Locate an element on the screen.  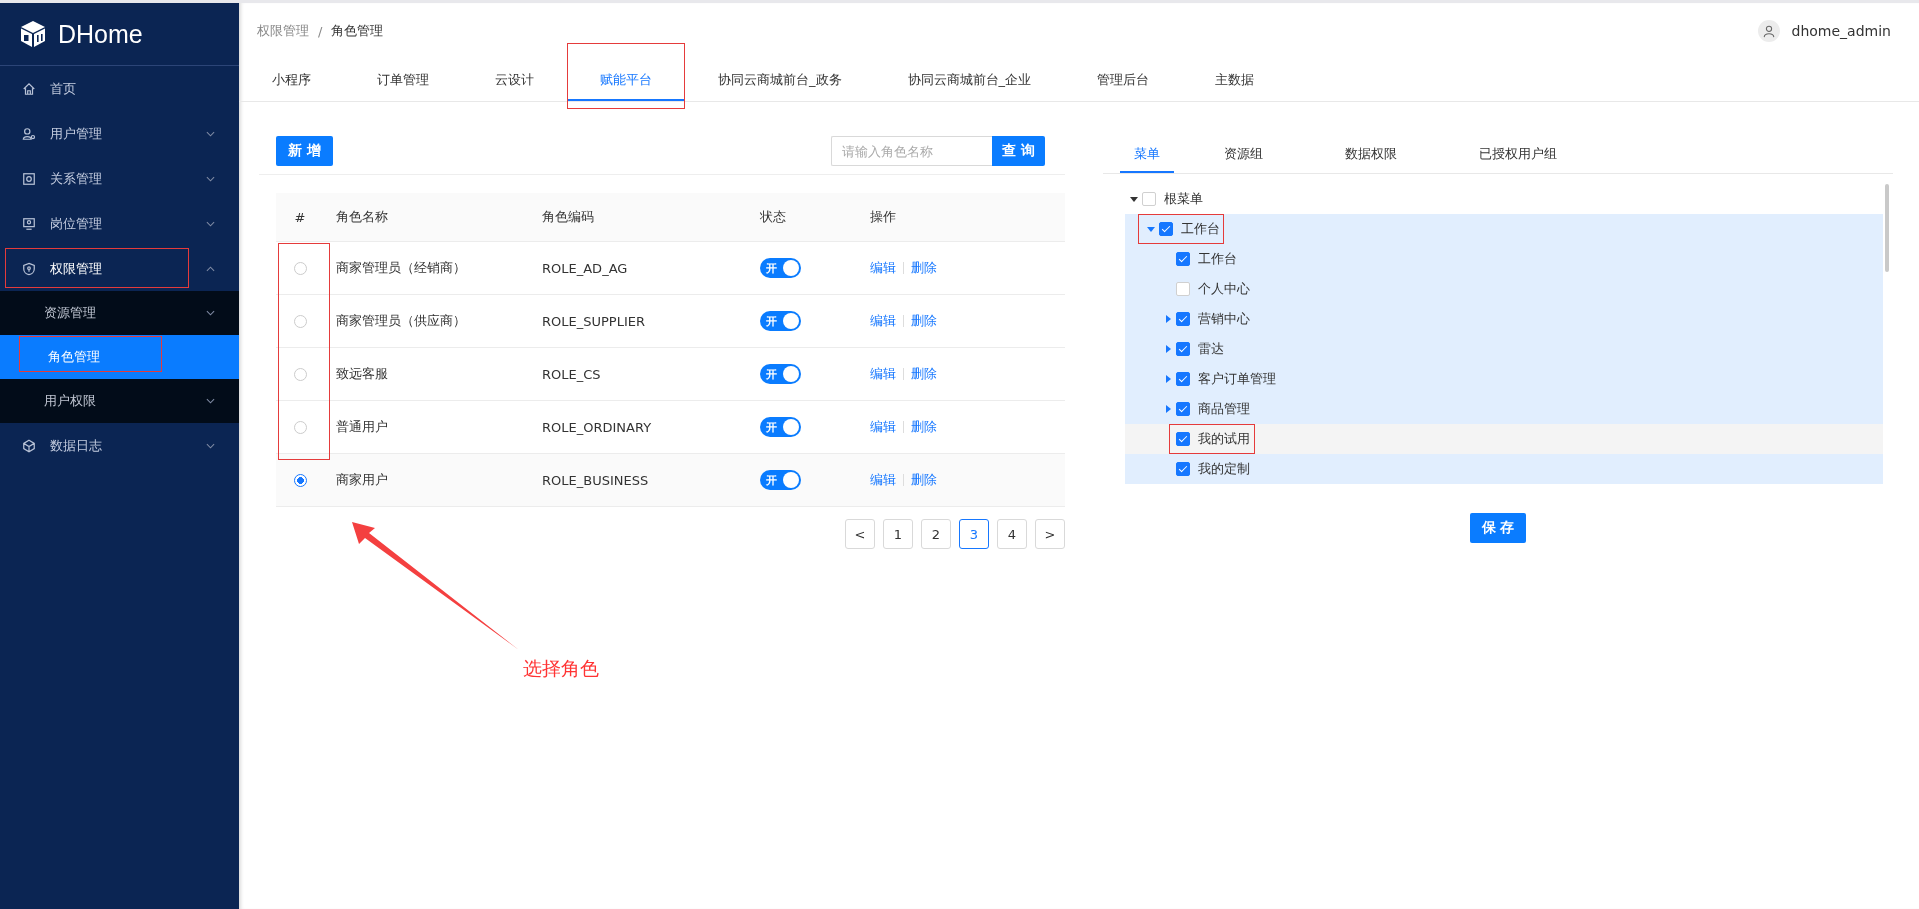
sidebar-item: 岗位管理 is located at coordinates (119, 223).